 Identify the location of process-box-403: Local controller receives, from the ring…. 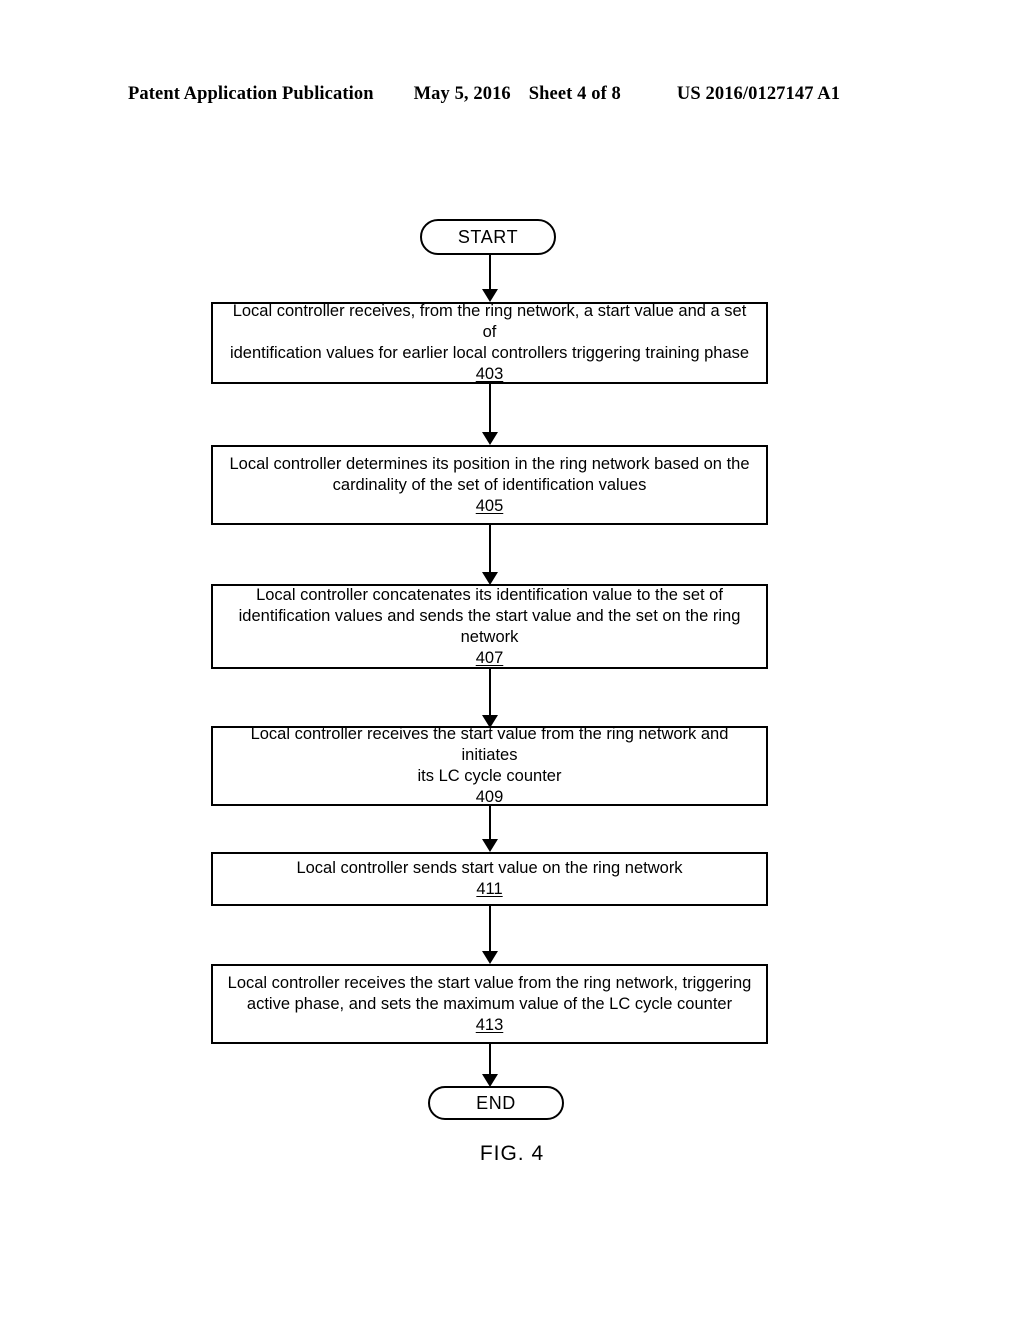
(489, 343).